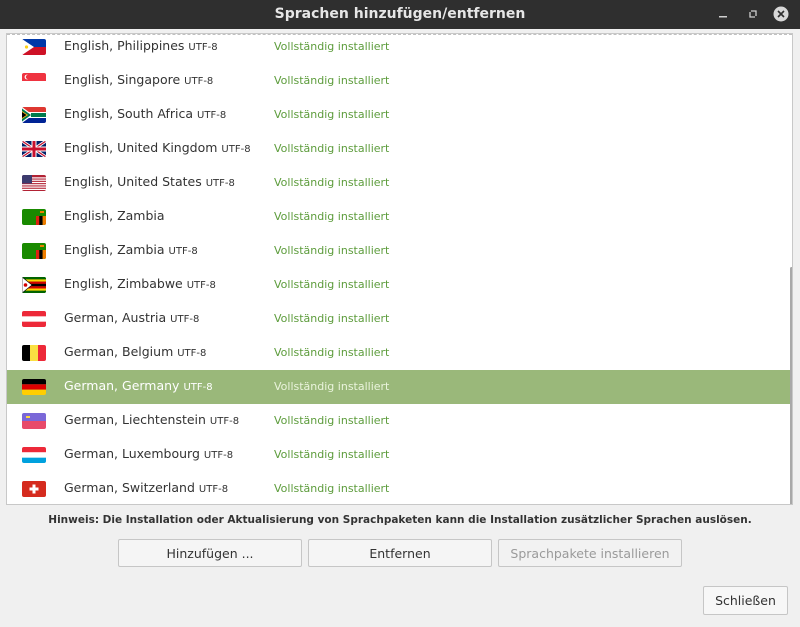  Describe the element at coordinates (115, 317) in the screenshot. I see `language-label: German, Austria` at that location.